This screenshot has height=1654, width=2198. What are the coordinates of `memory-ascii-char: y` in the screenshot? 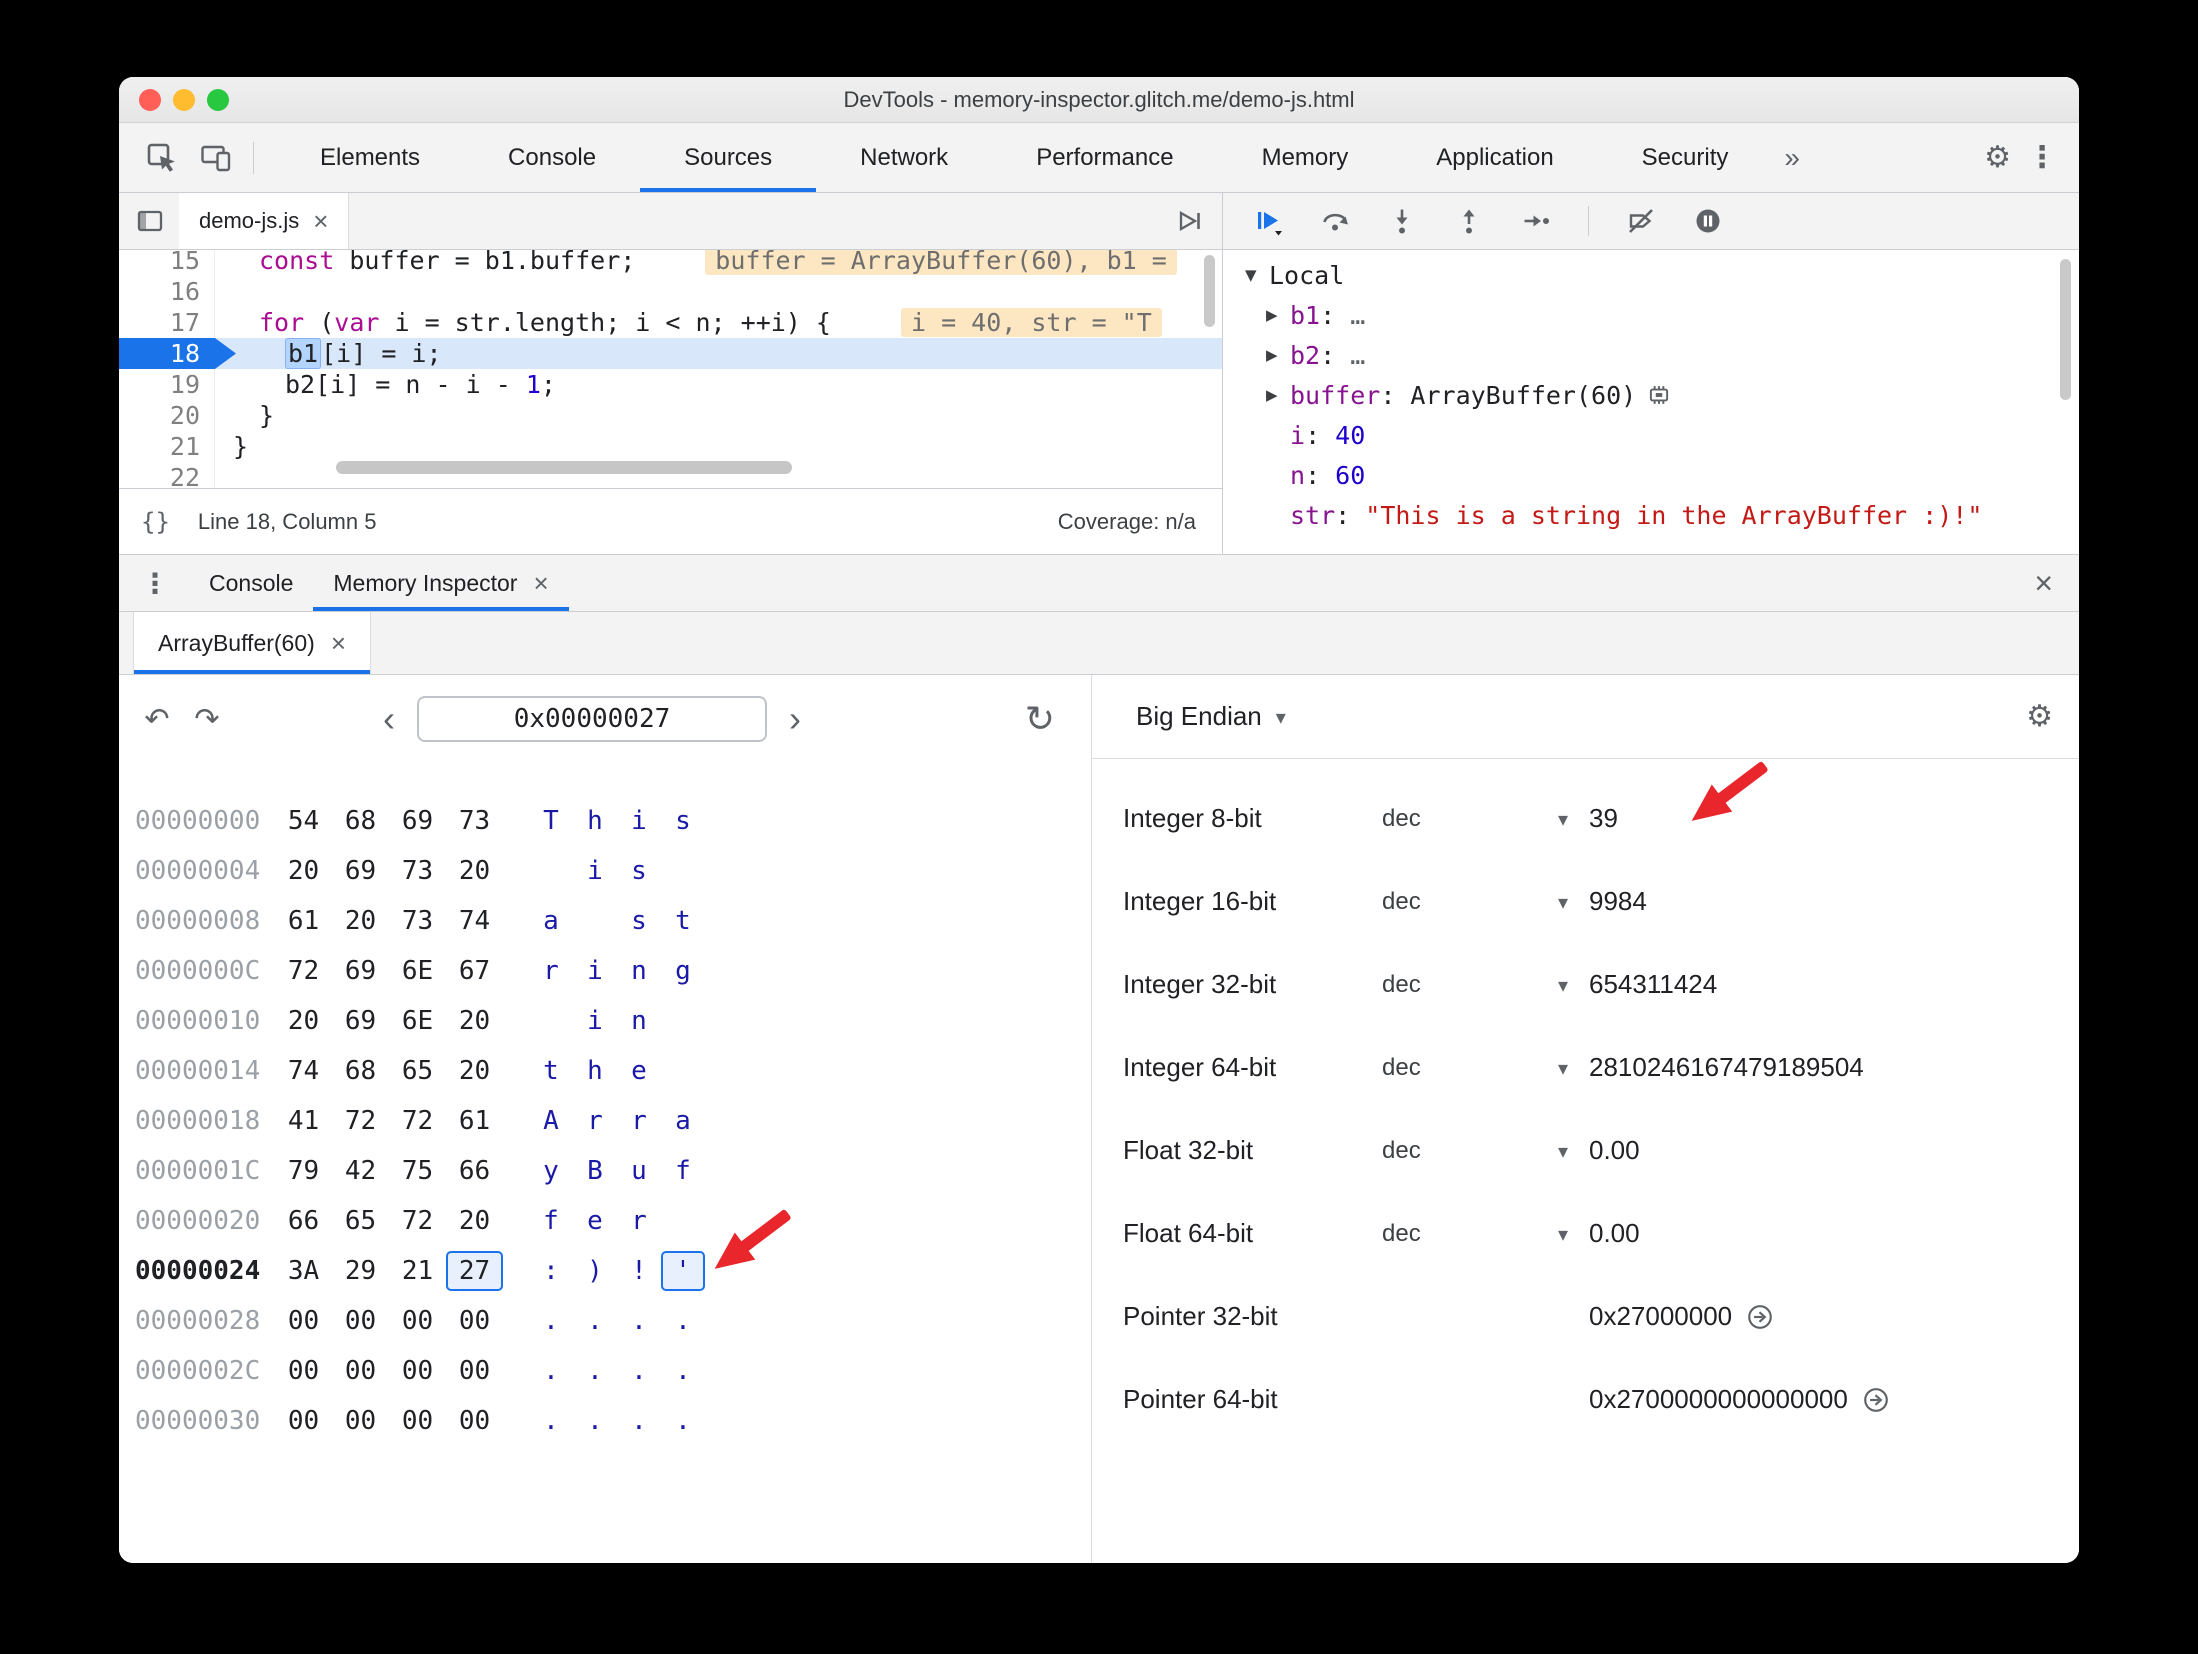 It's located at (551, 1171).